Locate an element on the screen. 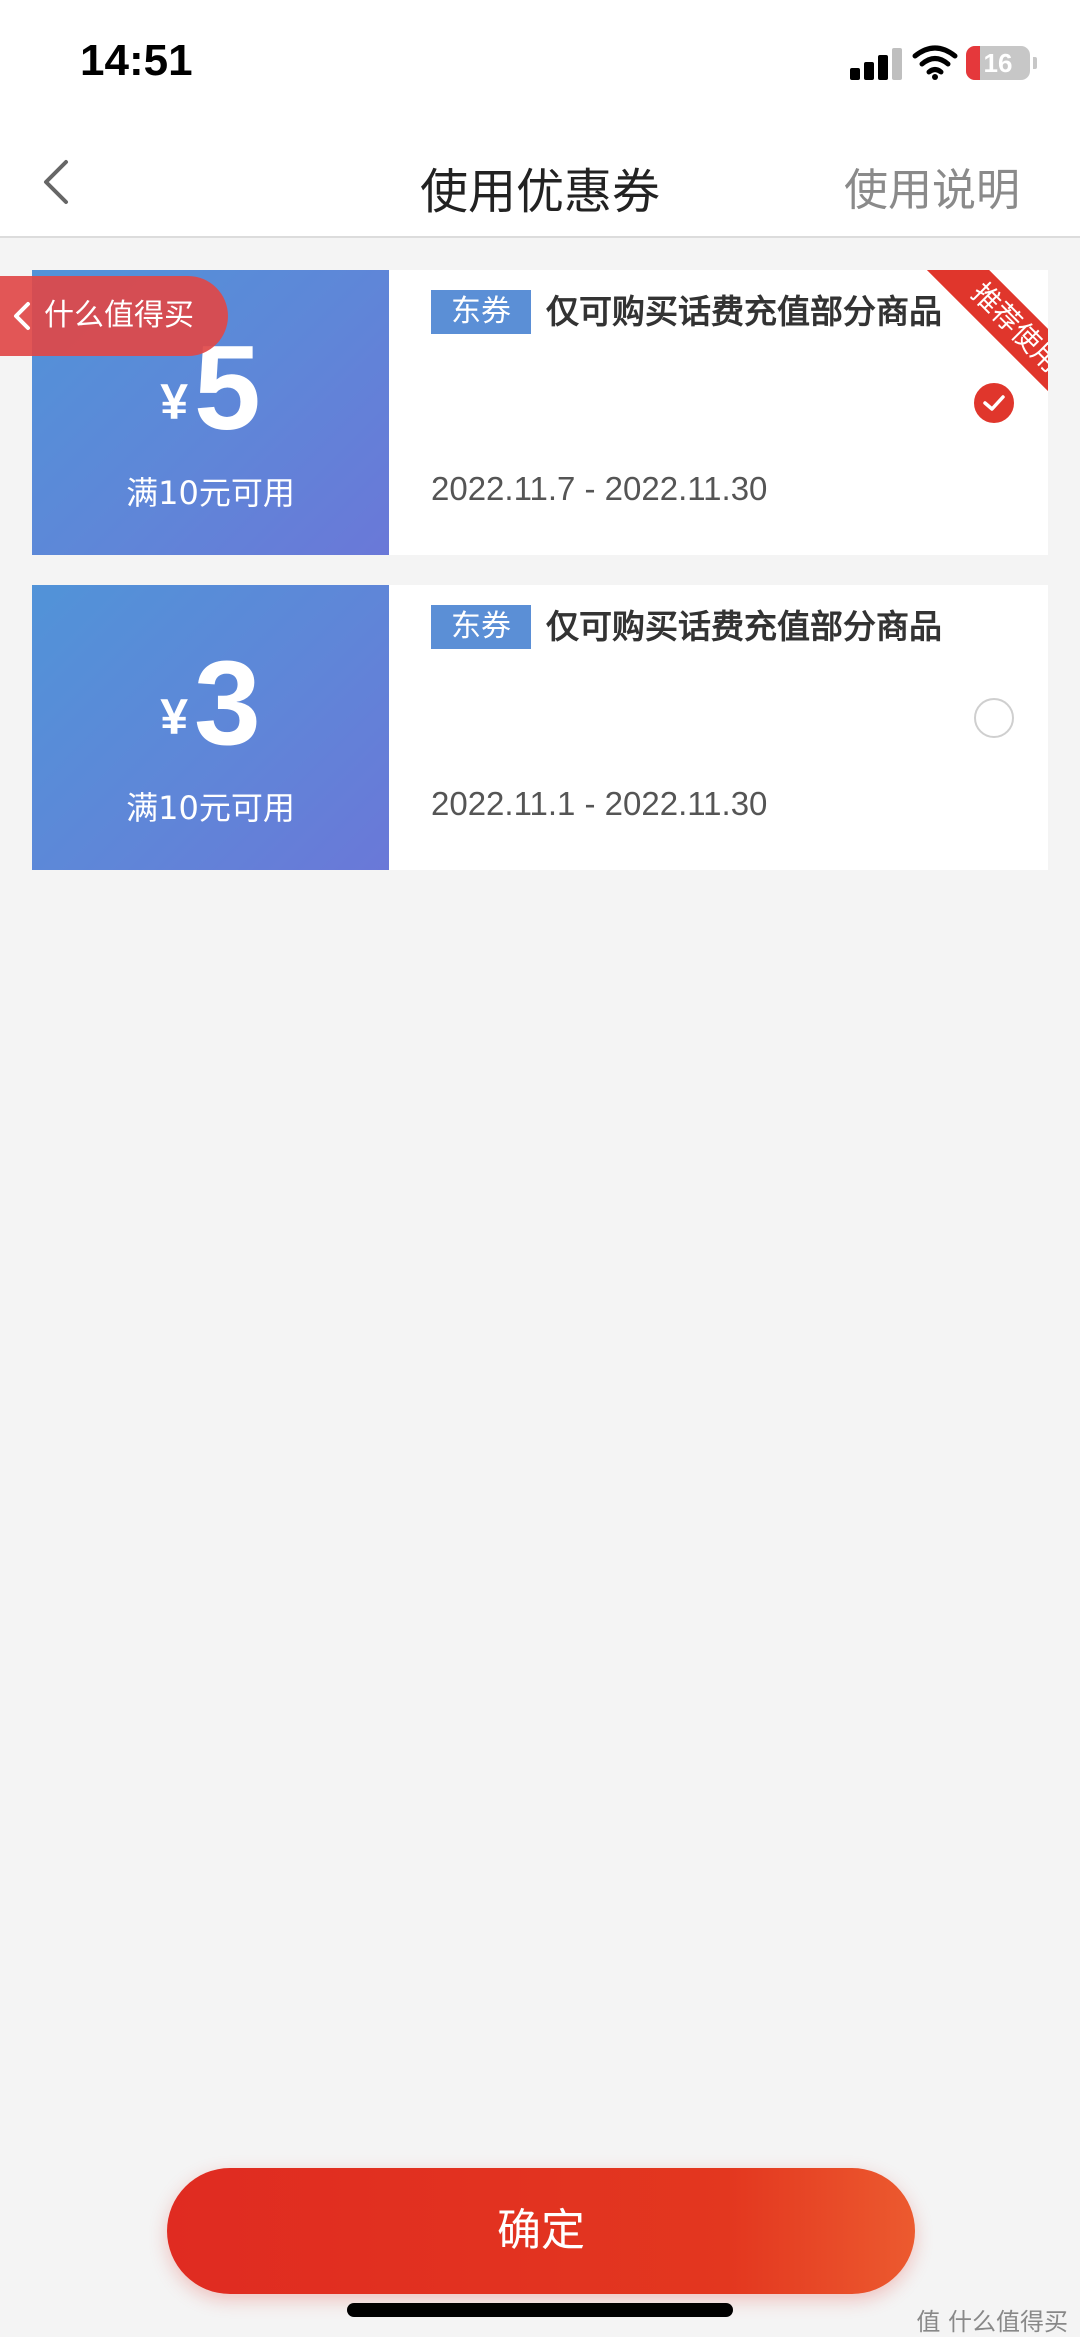  watermark: 值 什么值得买 is located at coordinates (992, 2322).